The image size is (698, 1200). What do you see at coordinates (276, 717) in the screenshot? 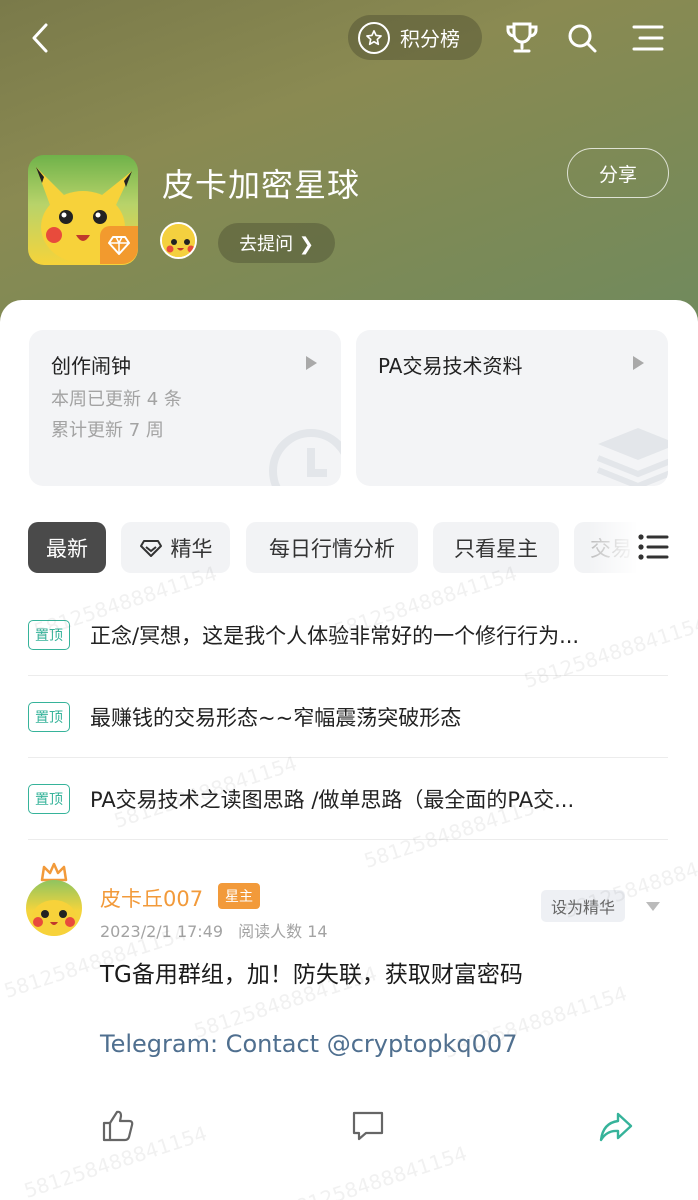
I see `pinned-title: 最赚钱的交易形态~~窄幅震荡突破形态` at bounding box center [276, 717].